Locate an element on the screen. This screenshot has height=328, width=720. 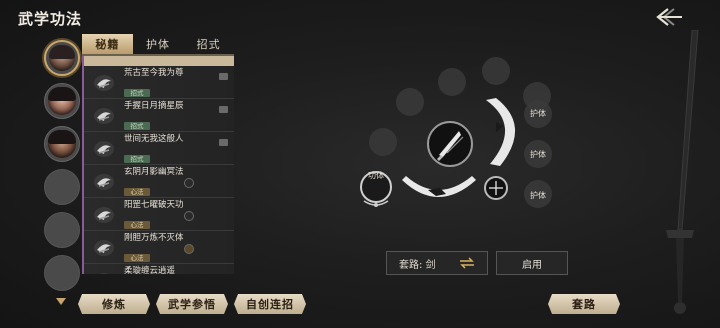
enable-button: 启用 is located at coordinates (532, 263).